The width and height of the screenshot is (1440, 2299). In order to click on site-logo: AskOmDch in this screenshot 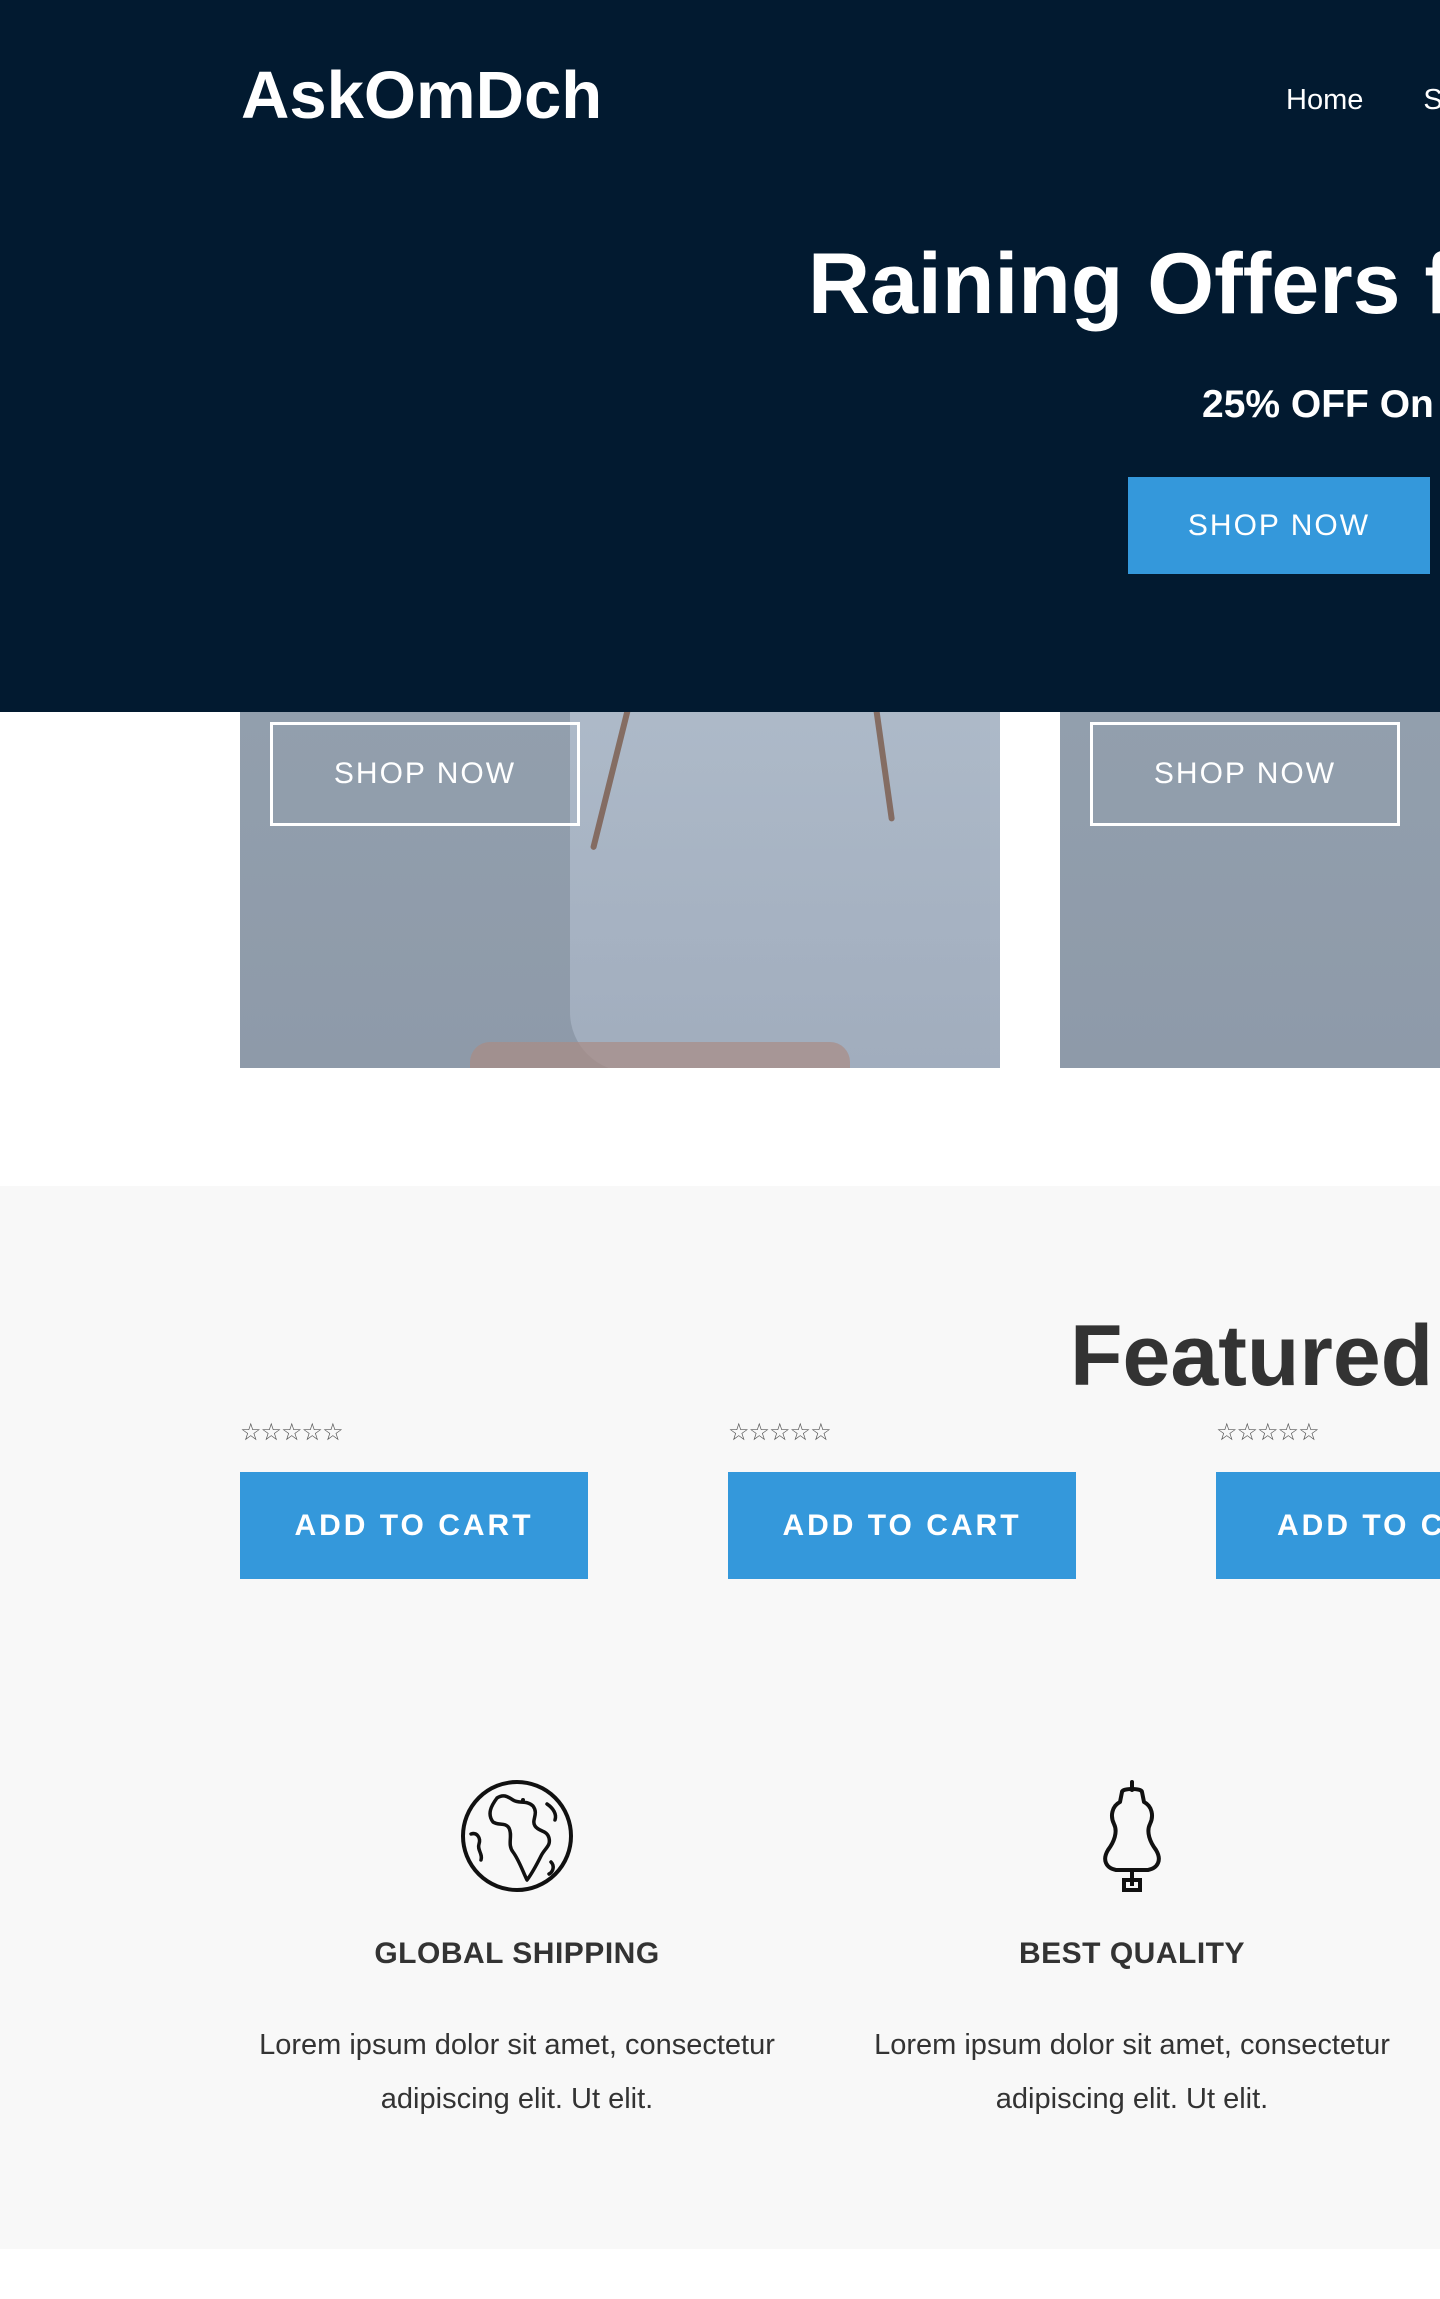, I will do `click(421, 96)`.